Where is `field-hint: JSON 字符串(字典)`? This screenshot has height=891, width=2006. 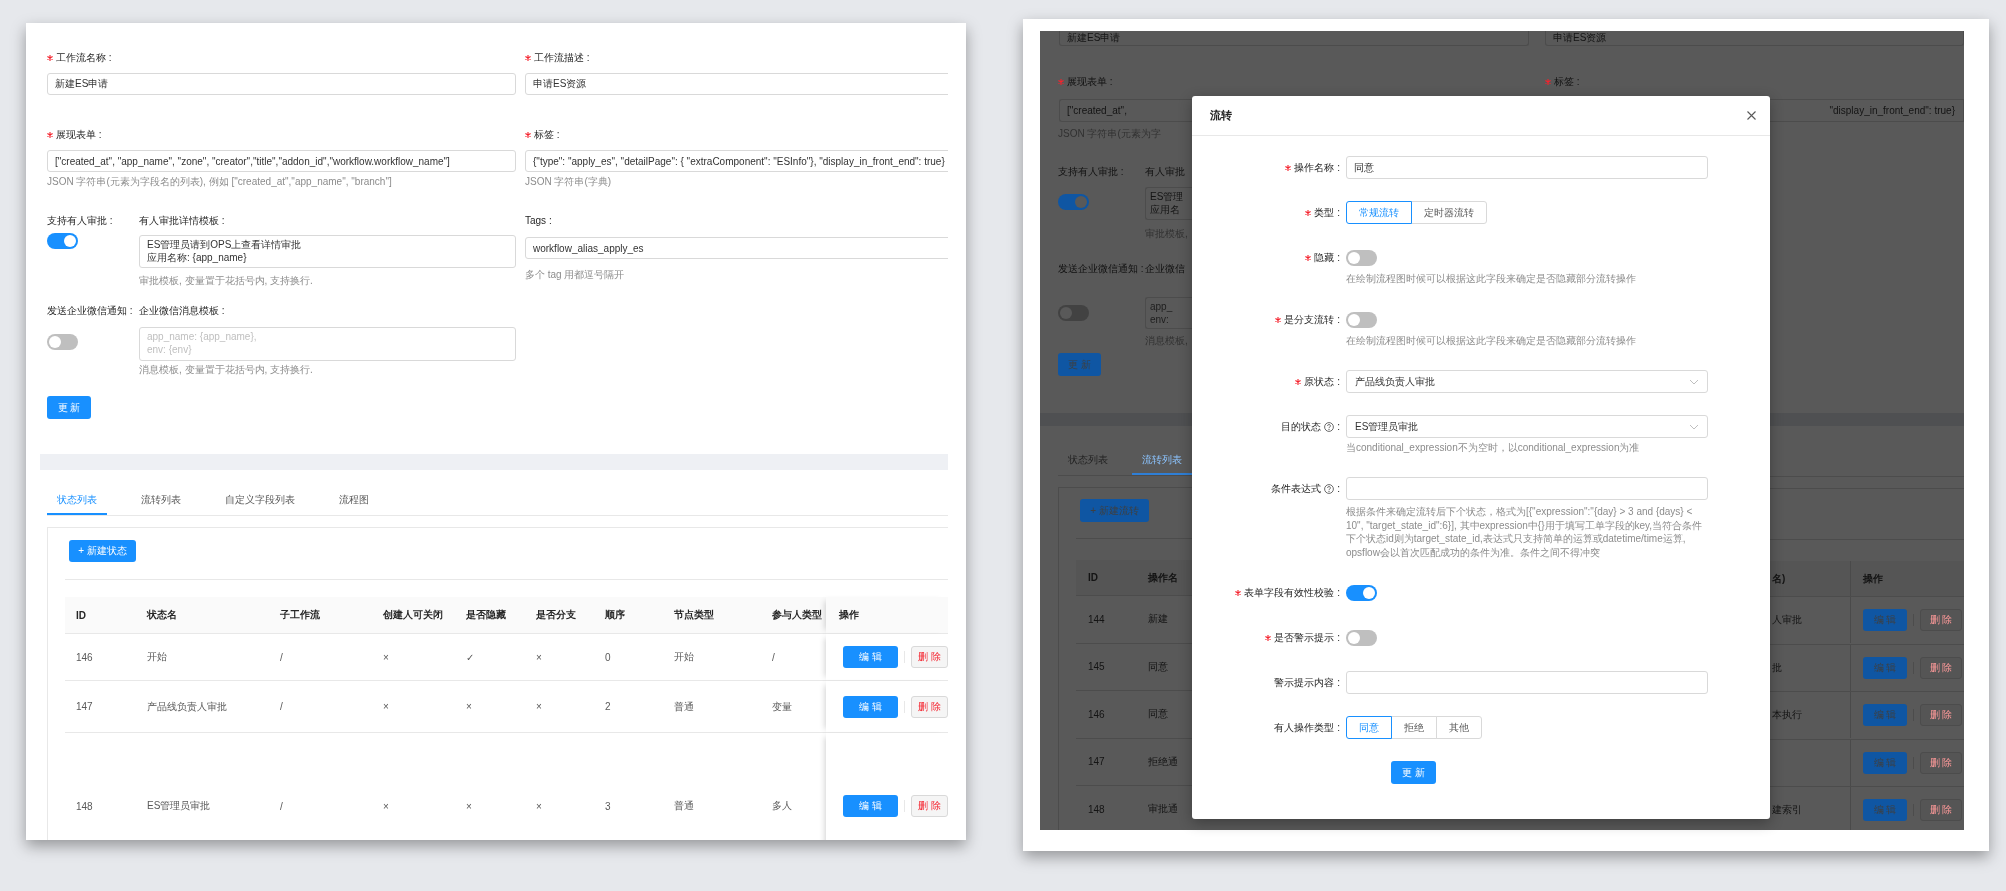 field-hint: JSON 字符串(字典) is located at coordinates (569, 182).